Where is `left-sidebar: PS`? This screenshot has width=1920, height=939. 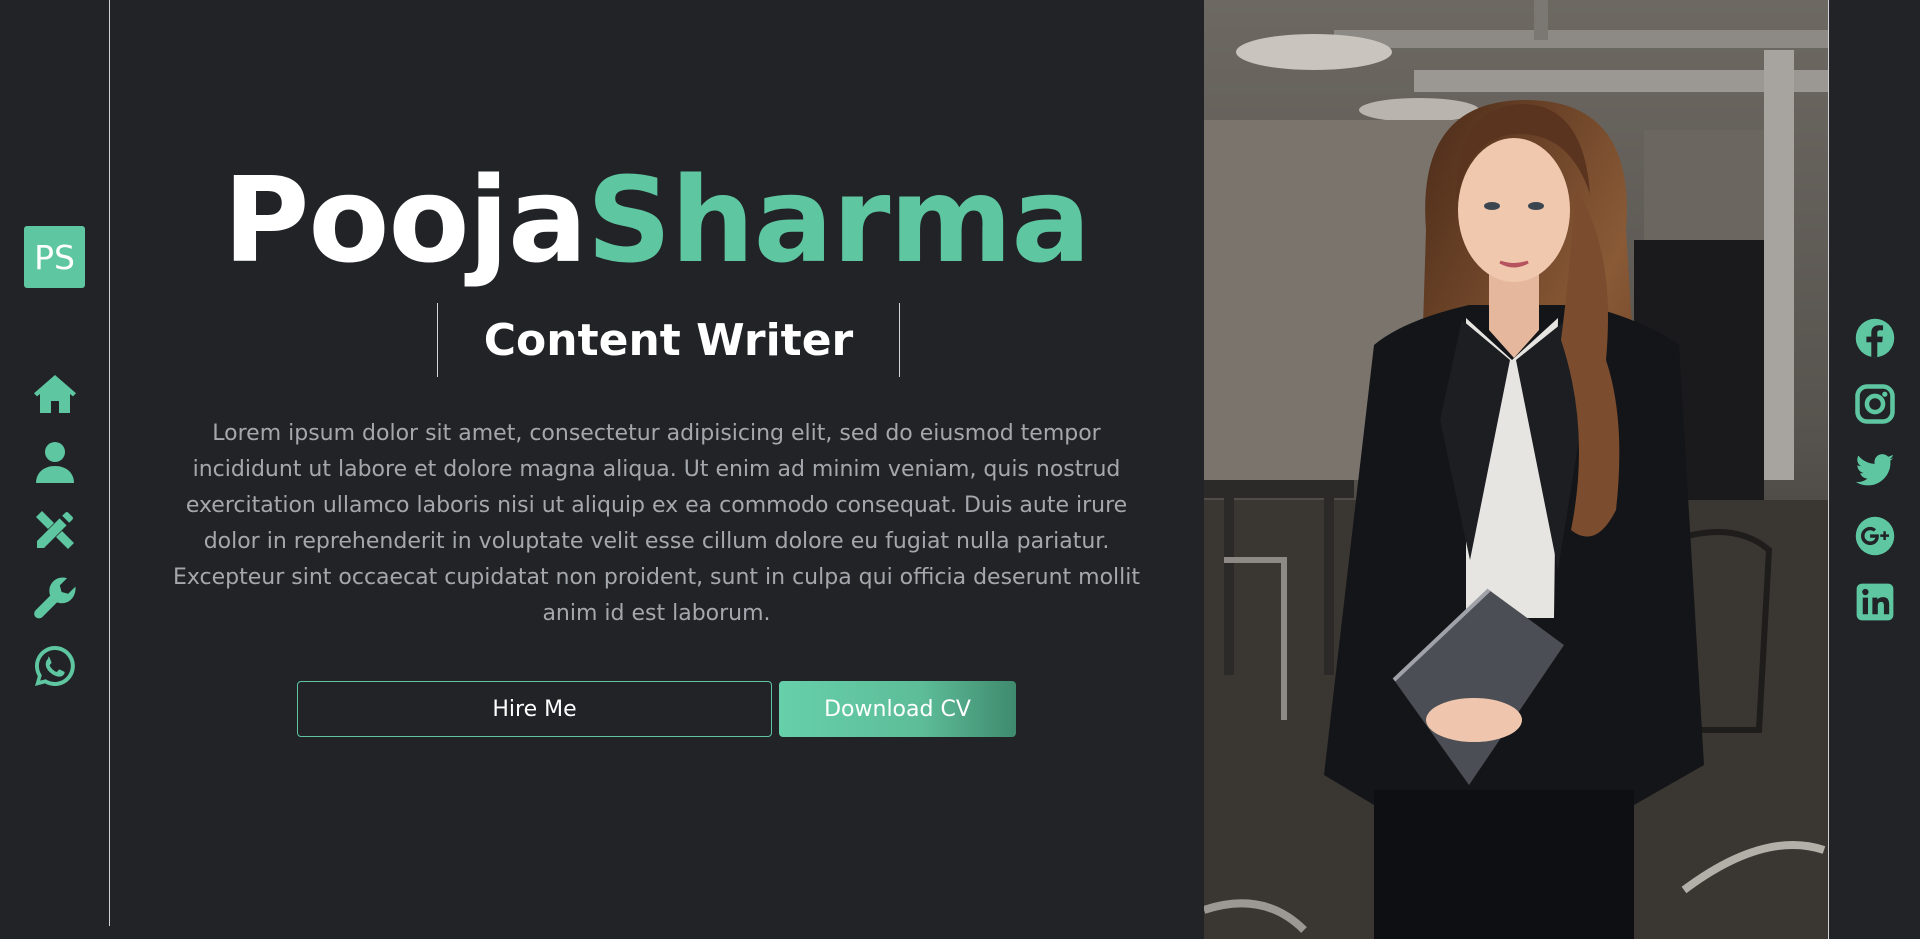
left-sidebar: PS is located at coordinates (55, 463).